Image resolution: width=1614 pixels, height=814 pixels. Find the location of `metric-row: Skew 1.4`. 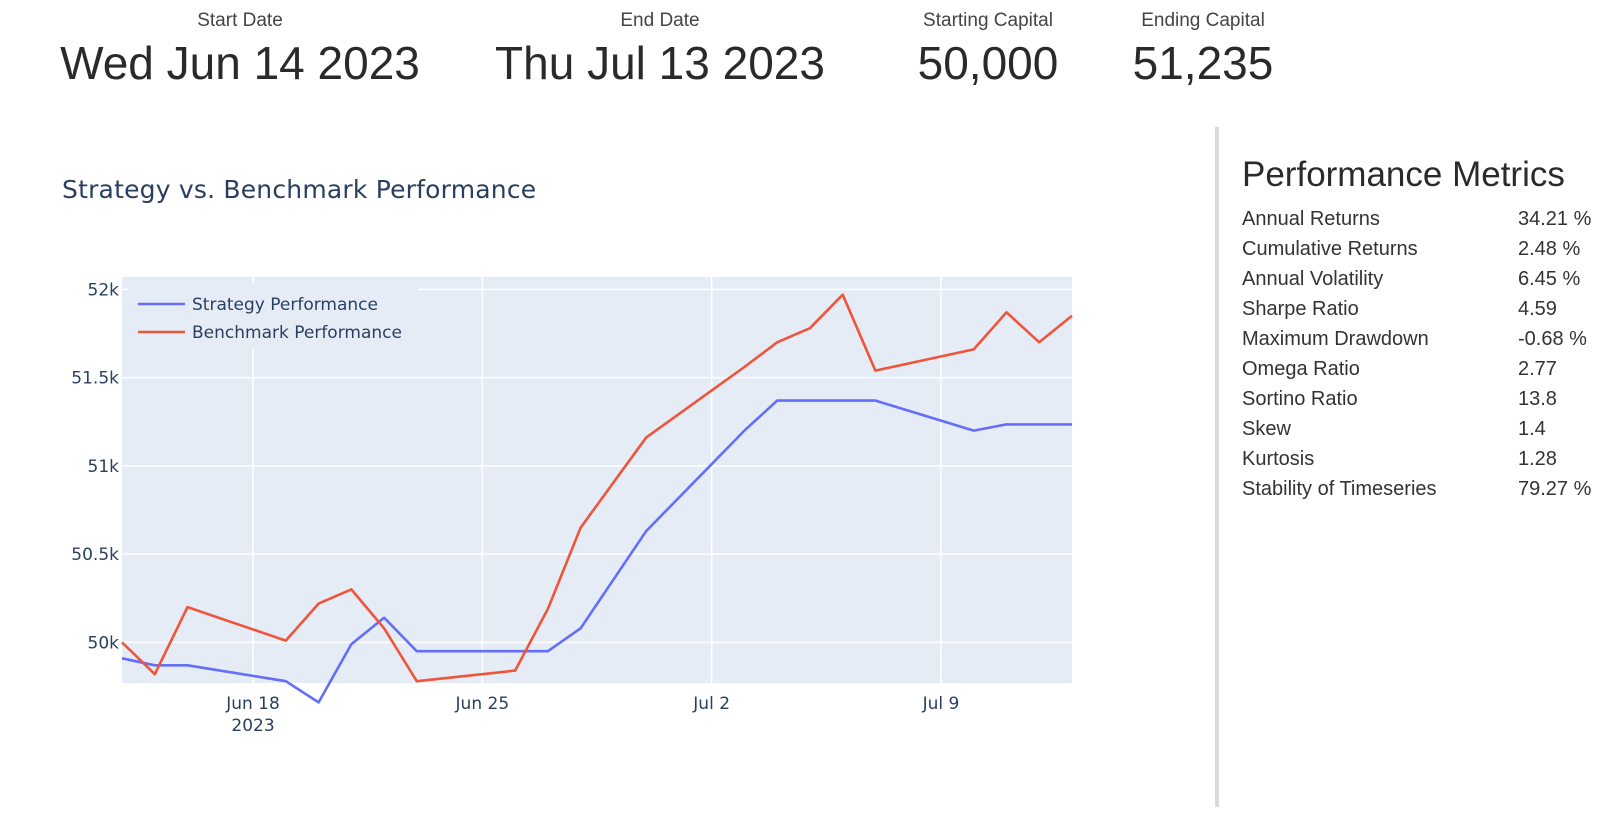

metric-row: Skew 1.4 is located at coordinates (1428, 429).